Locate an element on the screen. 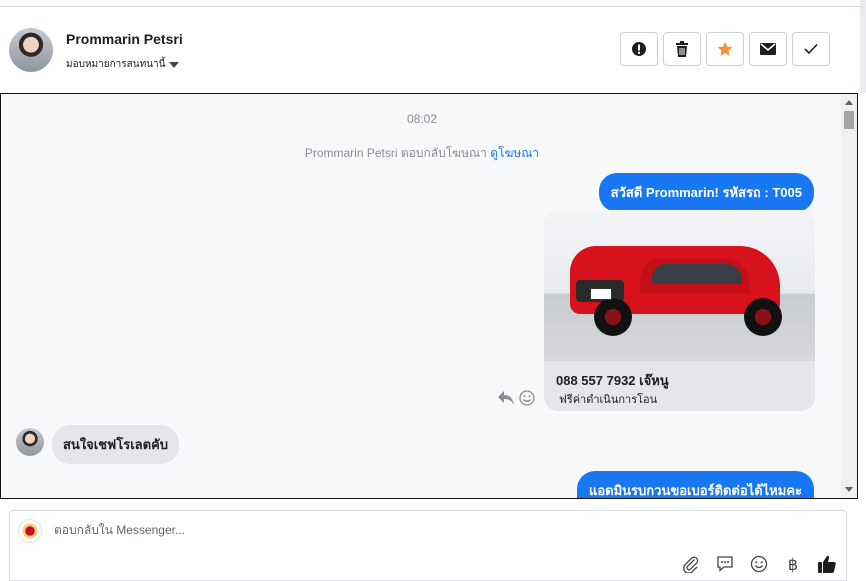  contact-name: Prommarin Petsri is located at coordinates (124, 39).